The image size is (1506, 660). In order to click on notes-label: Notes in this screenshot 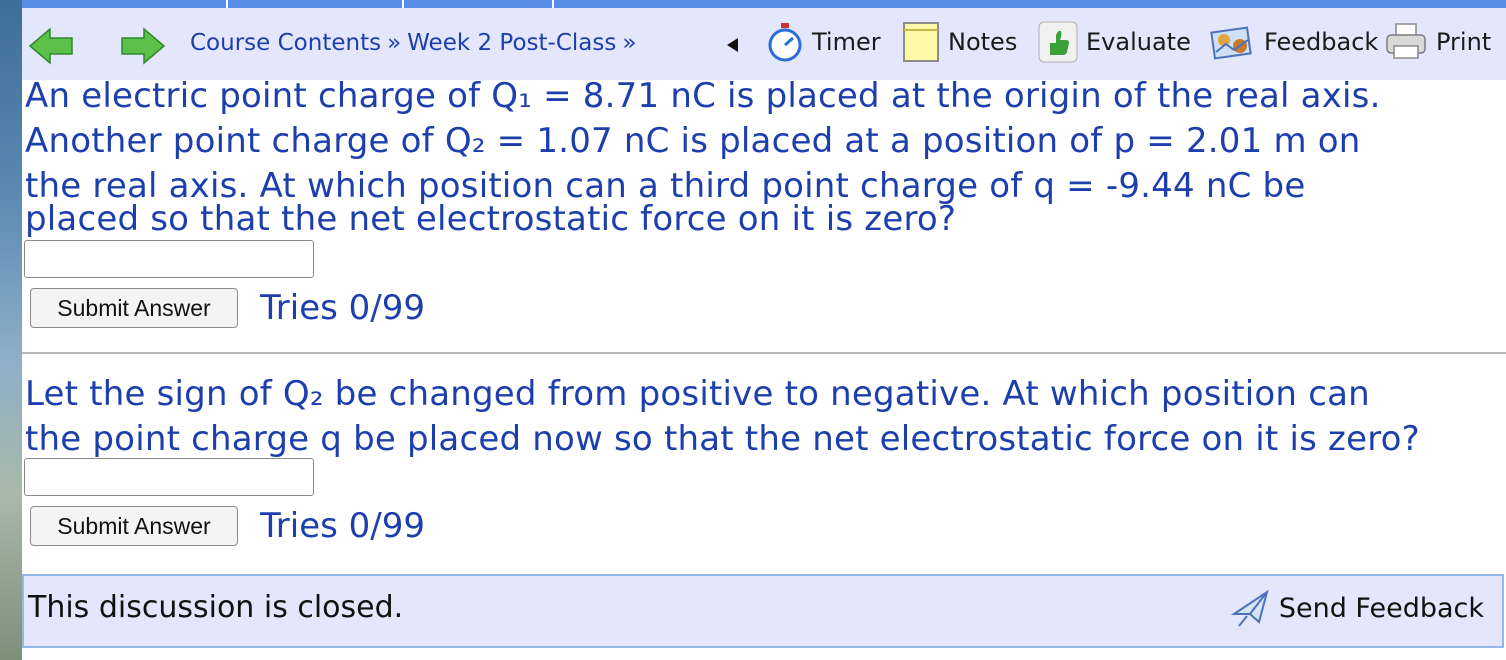, I will do `click(983, 42)`.